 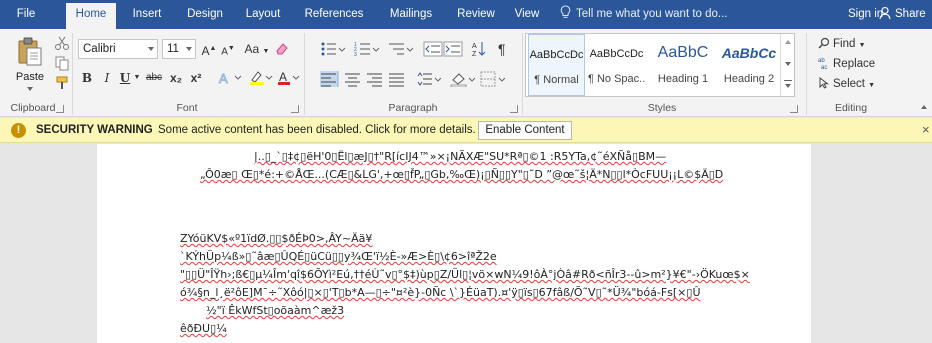 What do you see at coordinates (87, 78) in the screenshot?
I see `bold-button: B` at bounding box center [87, 78].